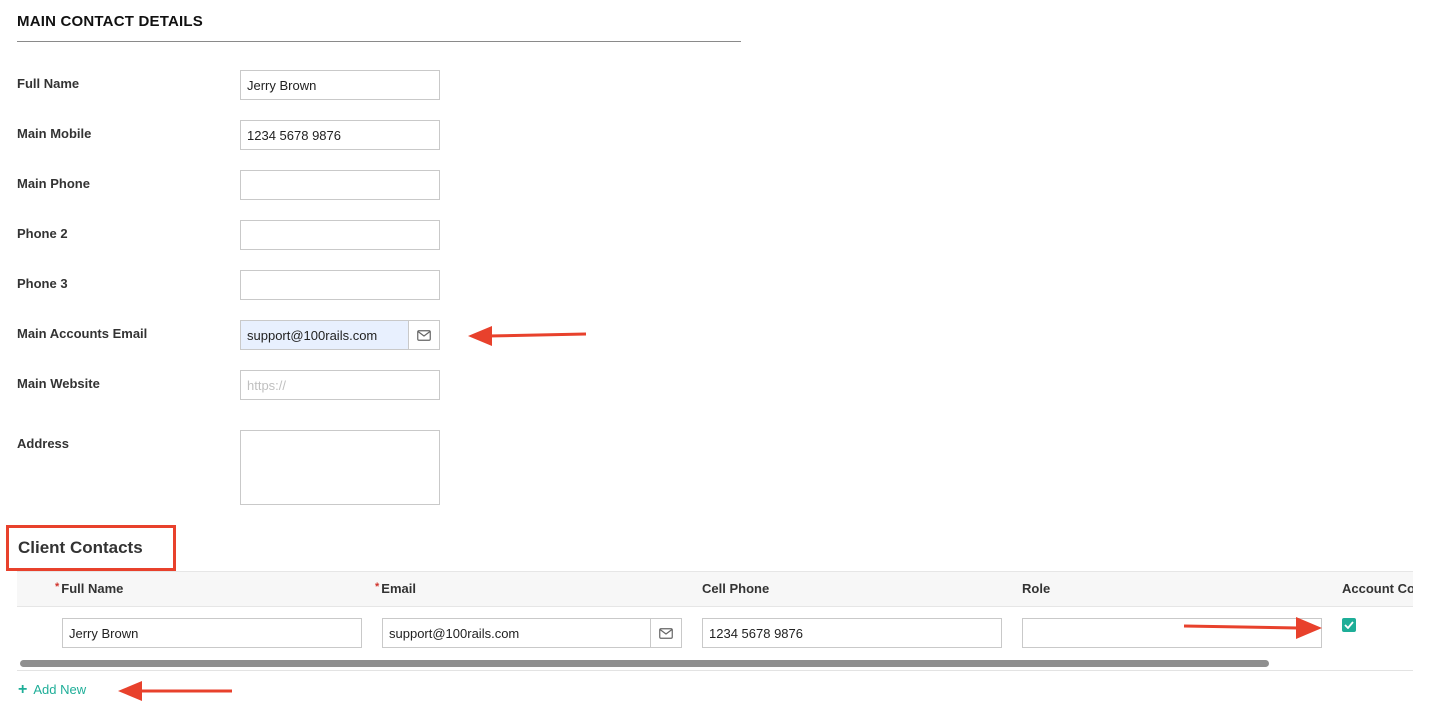  What do you see at coordinates (340, 85) in the screenshot?
I see `full-name-input` at bounding box center [340, 85].